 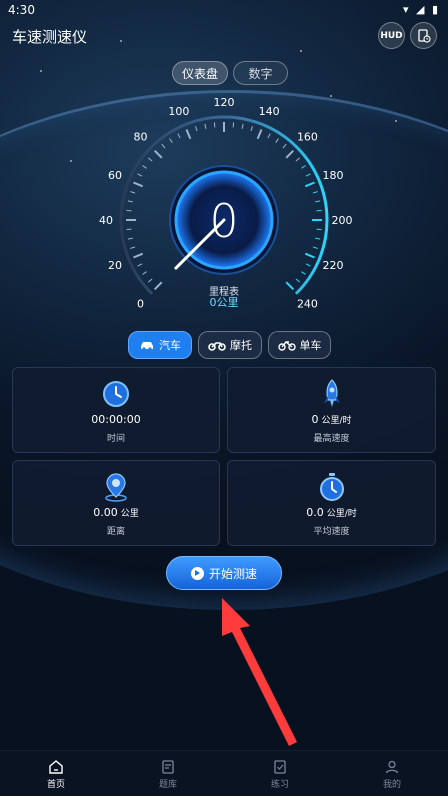 I want to click on nav-home: 首页, so click(x=56, y=774).